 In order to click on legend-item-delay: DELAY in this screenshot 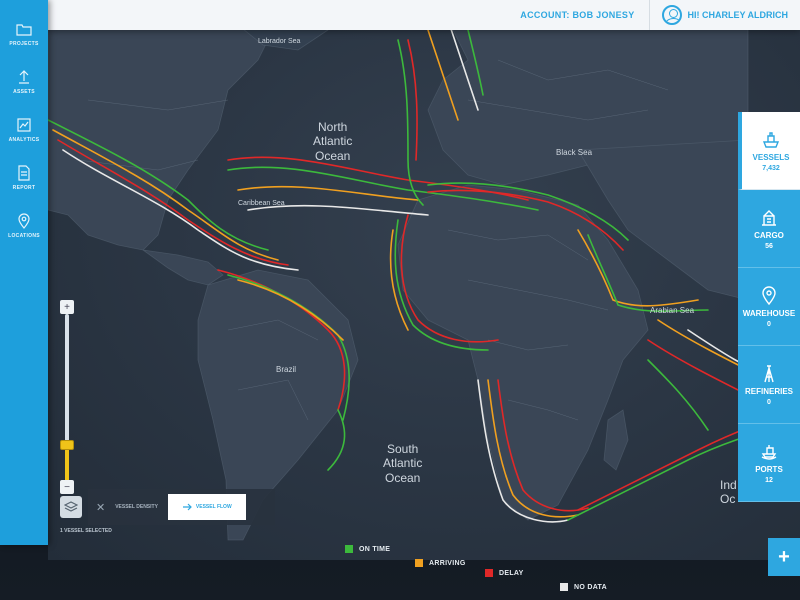, I will do `click(504, 573)`.